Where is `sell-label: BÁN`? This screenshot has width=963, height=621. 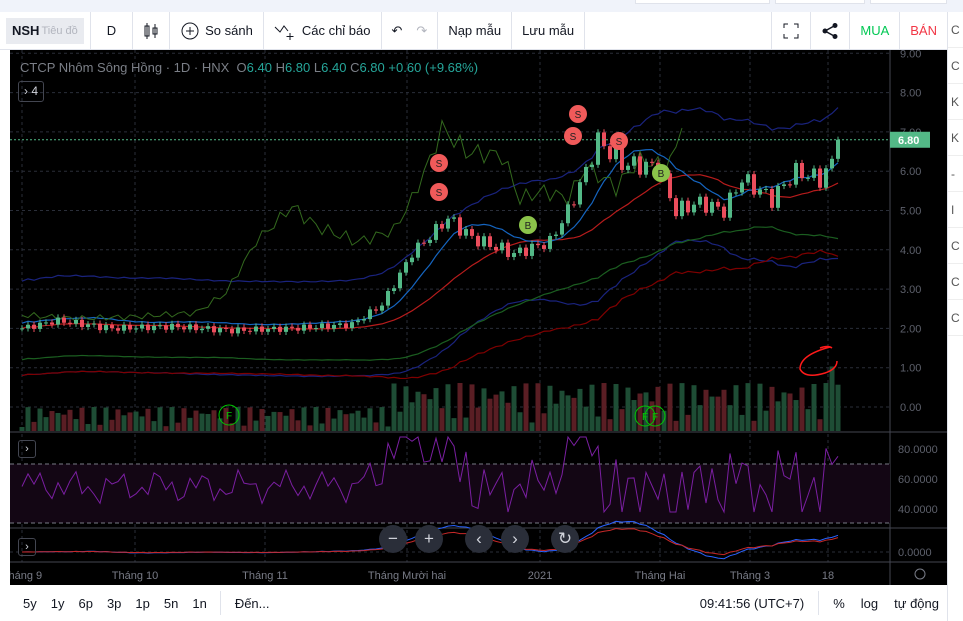 sell-label: BÁN is located at coordinates (923, 30).